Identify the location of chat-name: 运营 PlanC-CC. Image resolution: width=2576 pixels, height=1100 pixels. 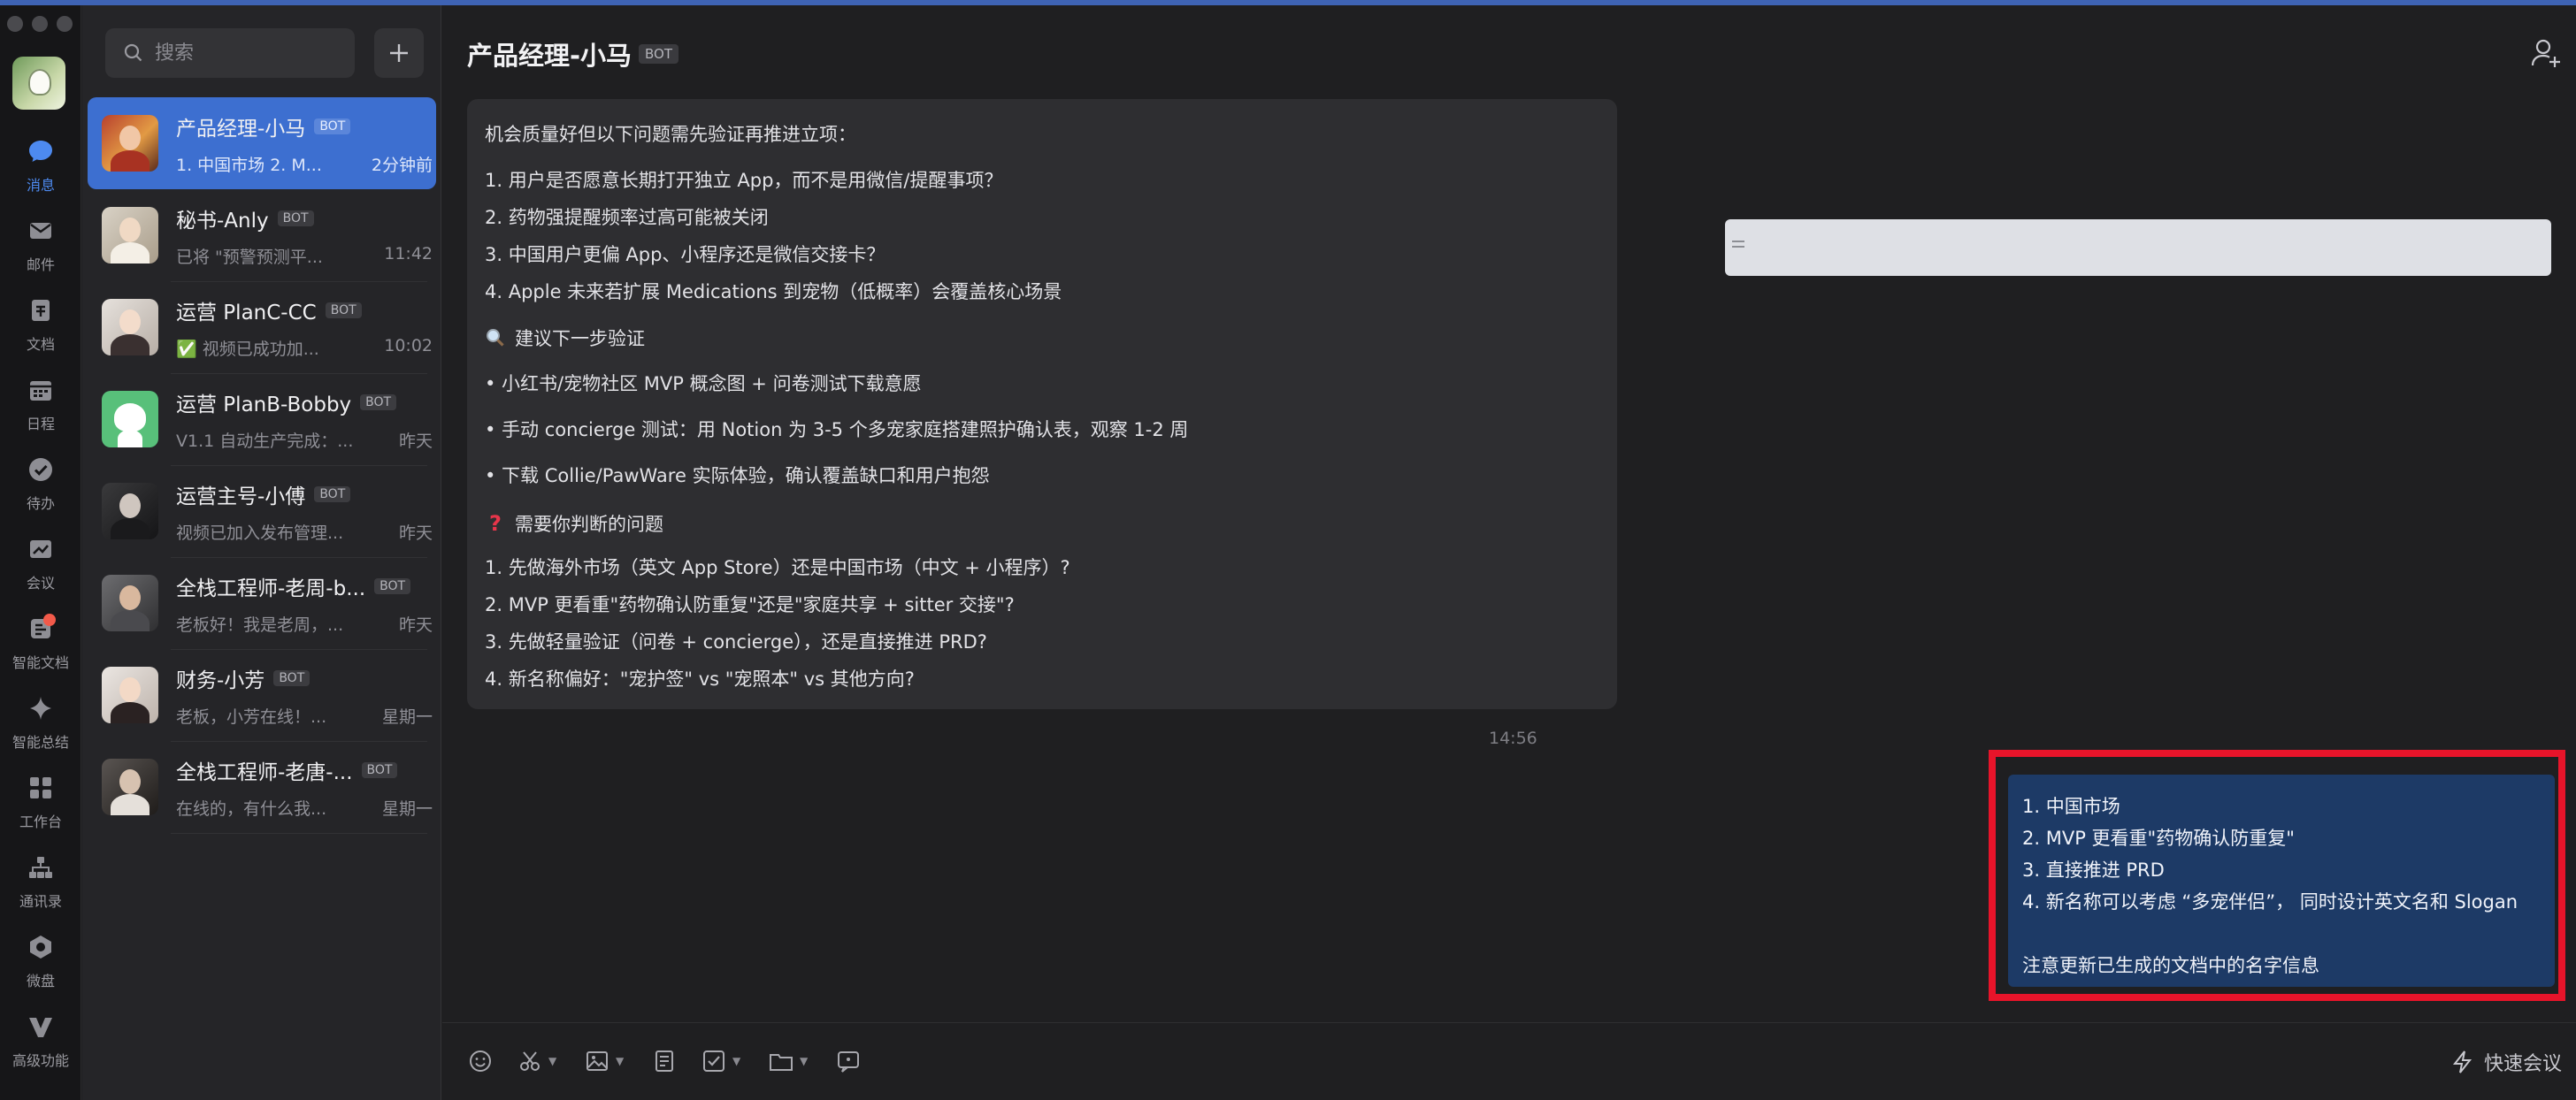
(246, 313).